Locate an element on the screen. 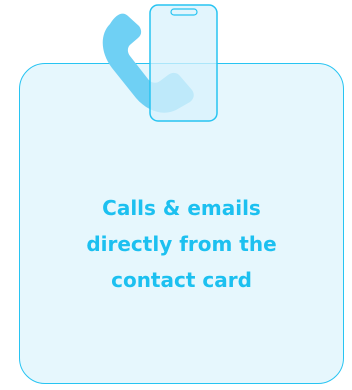 Image resolution: width=352 pixels, height=390 pixels. card-title-line-2: directly from the is located at coordinates (181, 244).